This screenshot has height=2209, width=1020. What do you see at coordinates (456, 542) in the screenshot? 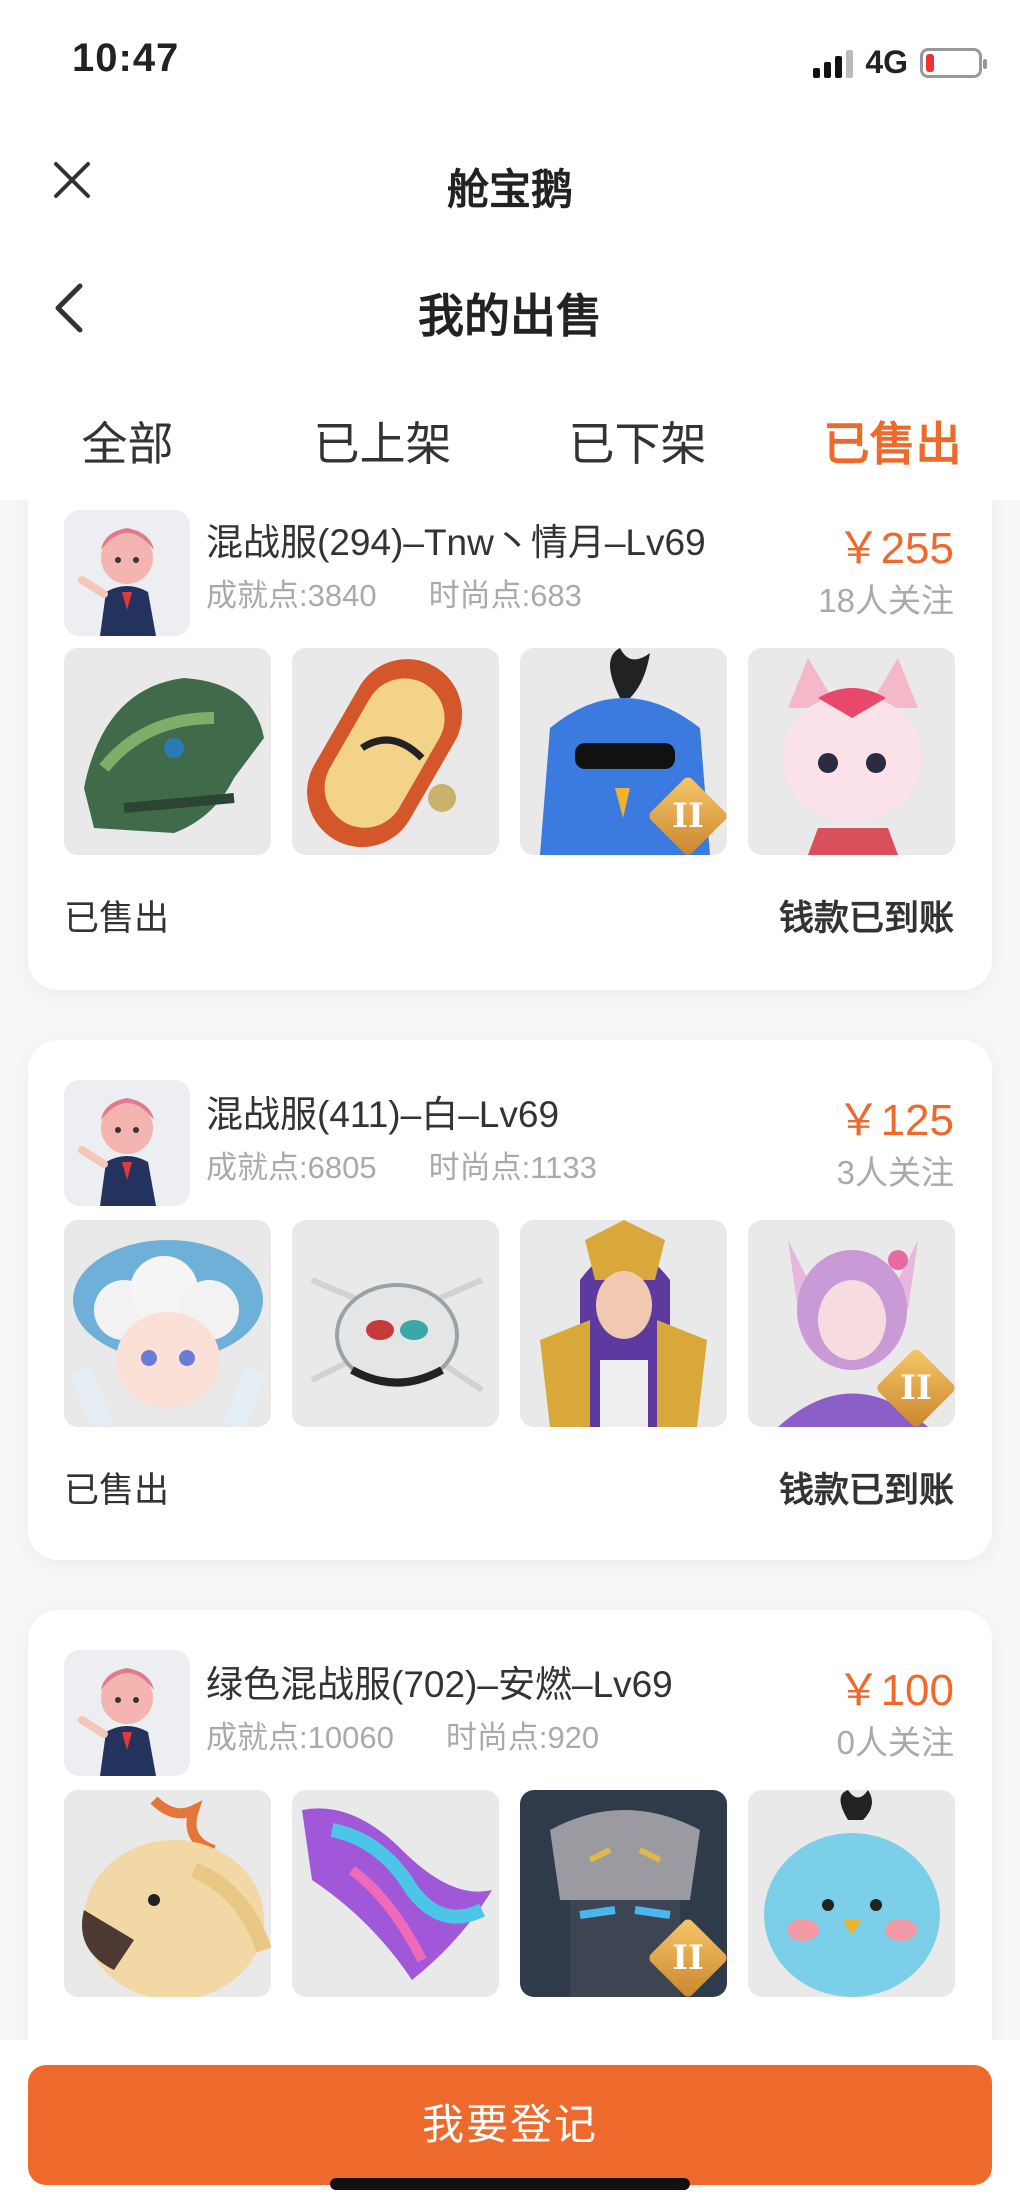
I see `listing-title: 混战服(294)–Tnw丶情月–Lv69` at bounding box center [456, 542].